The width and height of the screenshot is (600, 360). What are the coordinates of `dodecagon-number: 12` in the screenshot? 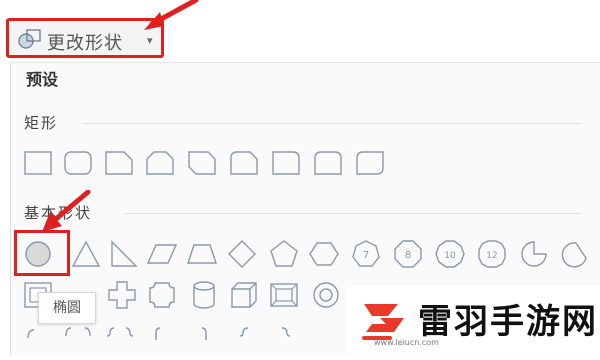 It's located at (491, 256).